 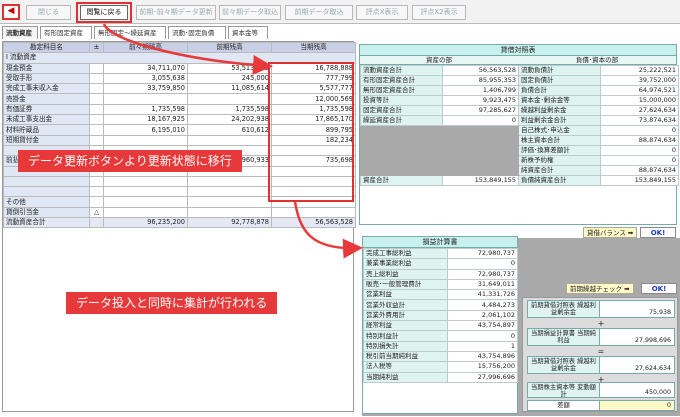 What do you see at coordinates (104, 12) in the screenshot?
I see `return-to-view-button: 閲覧に戻る` at bounding box center [104, 12].